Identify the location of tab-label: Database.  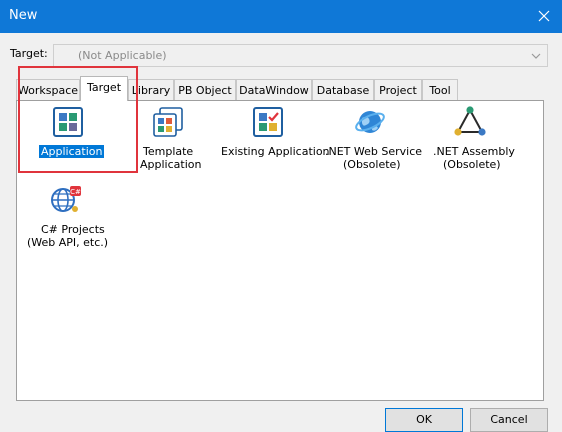
(343, 90).